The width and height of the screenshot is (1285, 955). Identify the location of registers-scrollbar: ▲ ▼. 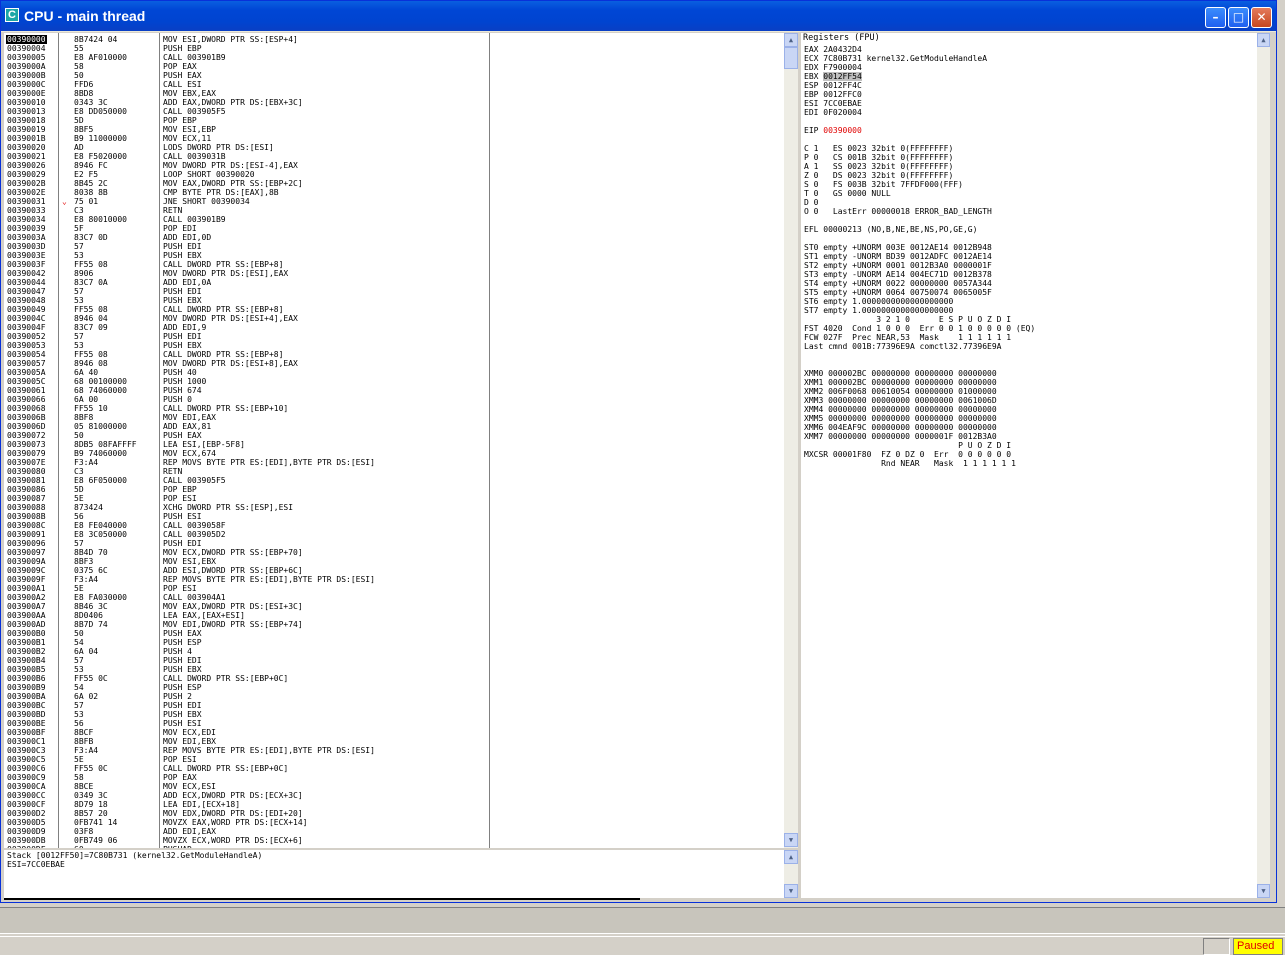
(1263, 465).